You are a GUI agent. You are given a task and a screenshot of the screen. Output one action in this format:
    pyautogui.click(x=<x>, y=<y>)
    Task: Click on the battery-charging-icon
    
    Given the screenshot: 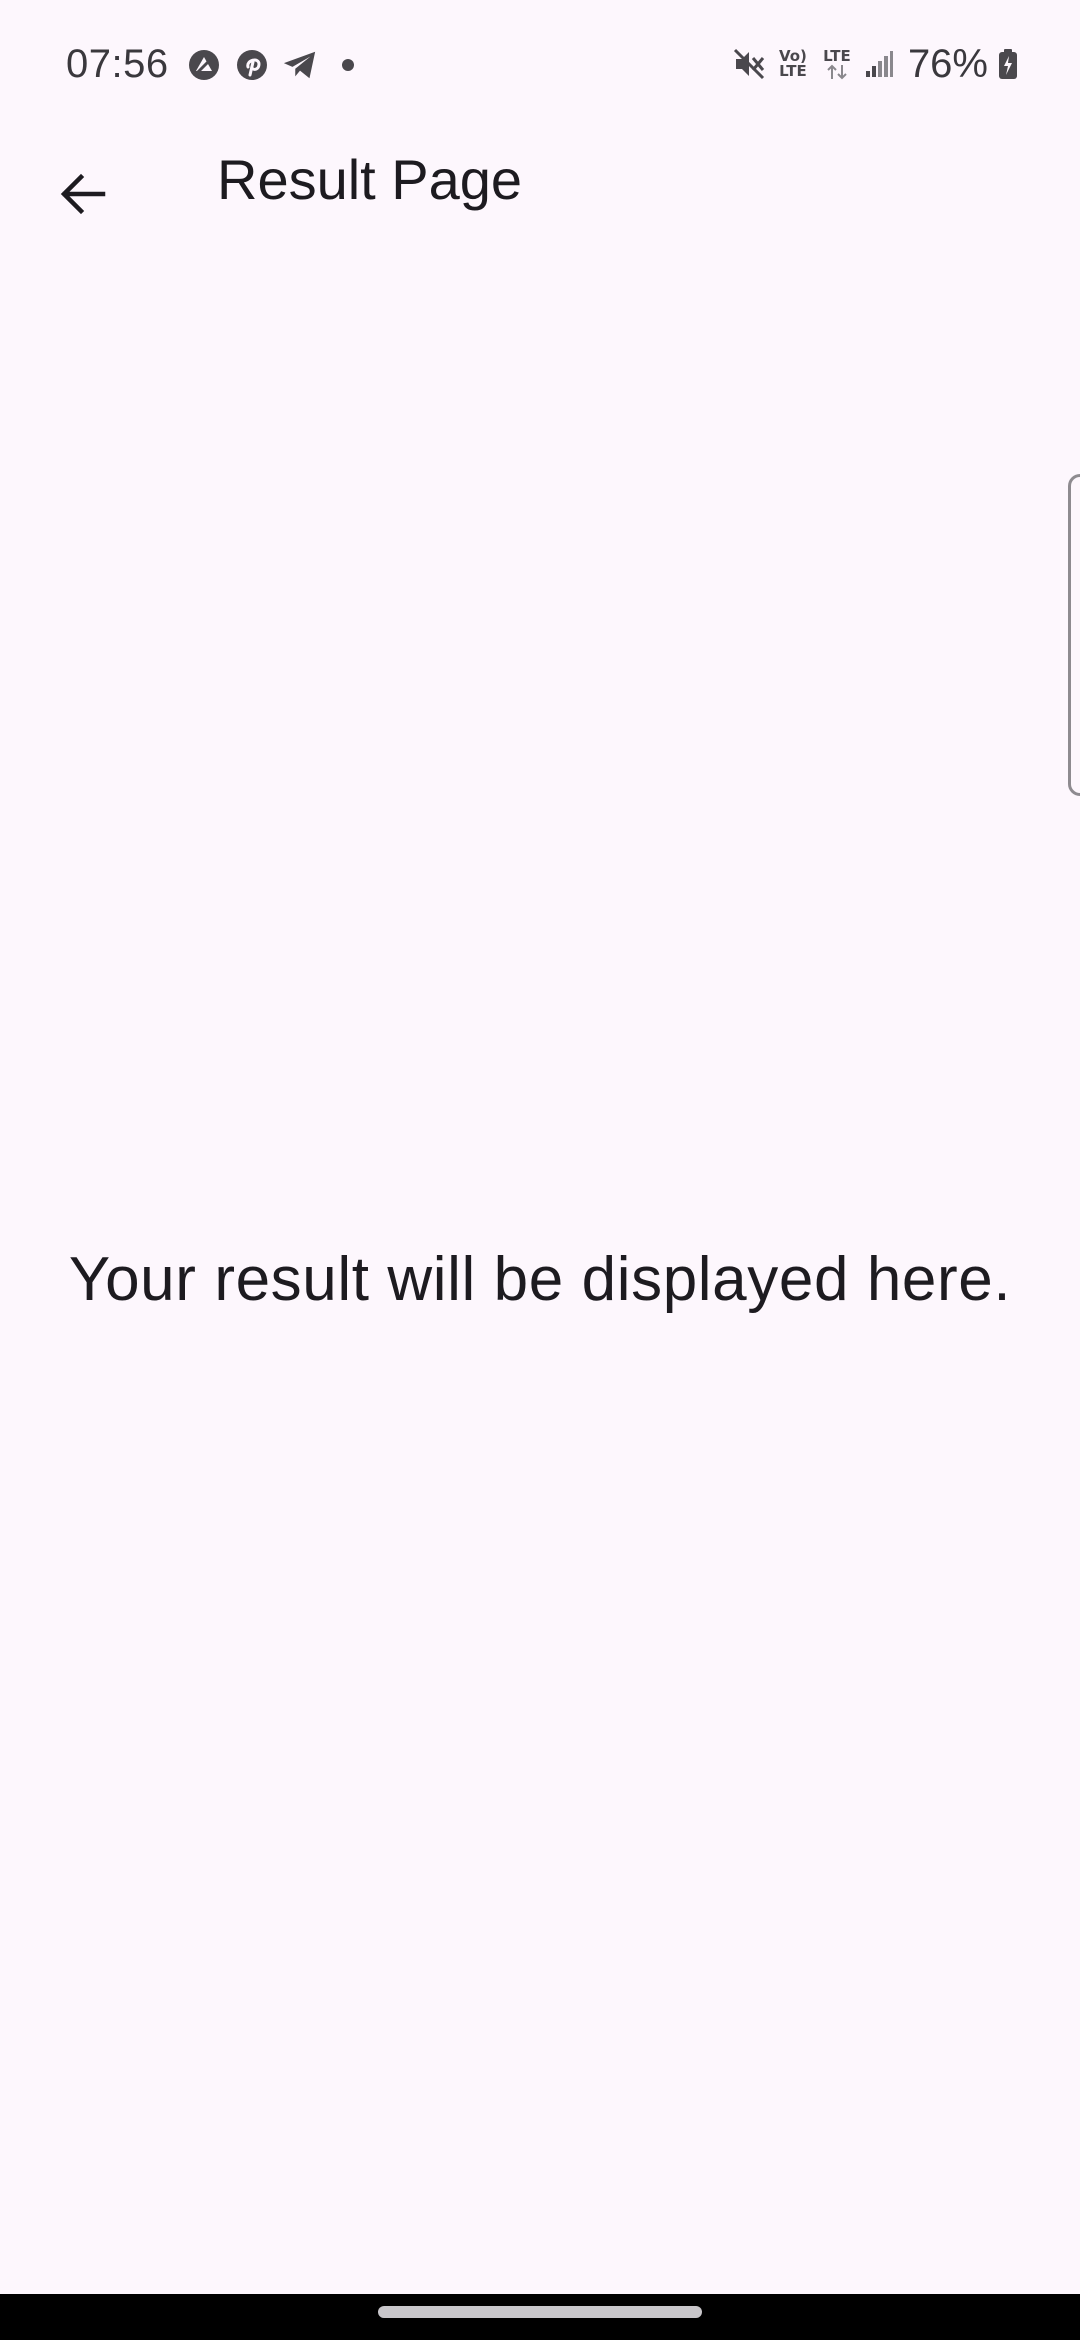 What is the action you would take?
    pyautogui.click(x=1008, y=64)
    